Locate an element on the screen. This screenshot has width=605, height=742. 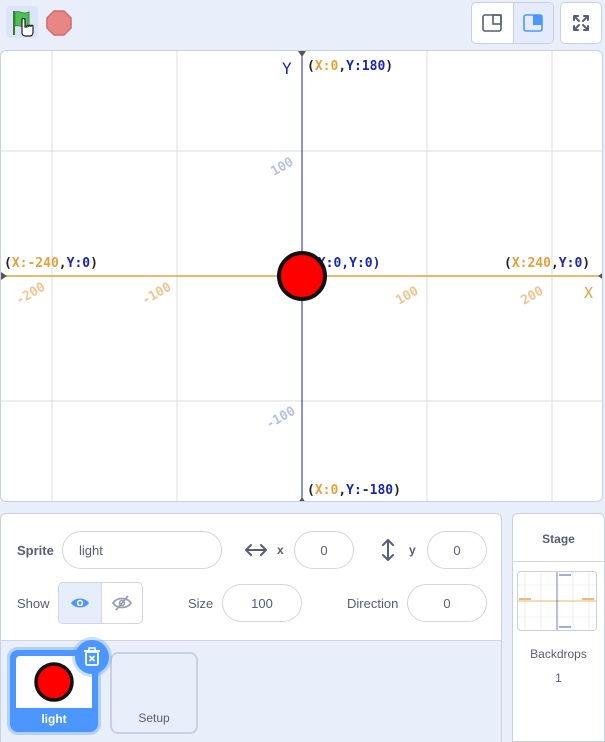
stage-selector: Stage Backdrops 1 is located at coordinates (558, 627).